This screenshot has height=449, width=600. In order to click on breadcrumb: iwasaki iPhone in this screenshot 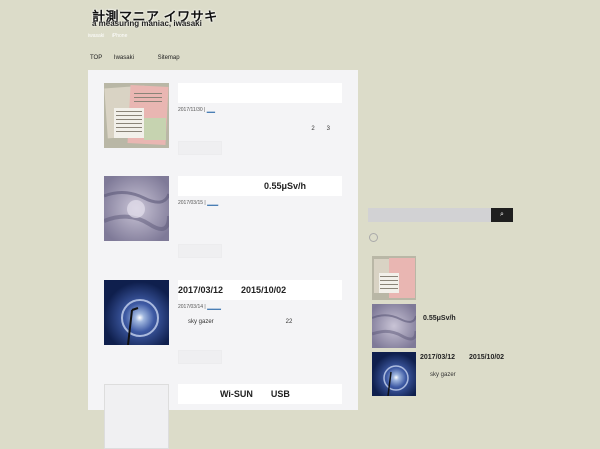, I will do `click(110, 36)`.